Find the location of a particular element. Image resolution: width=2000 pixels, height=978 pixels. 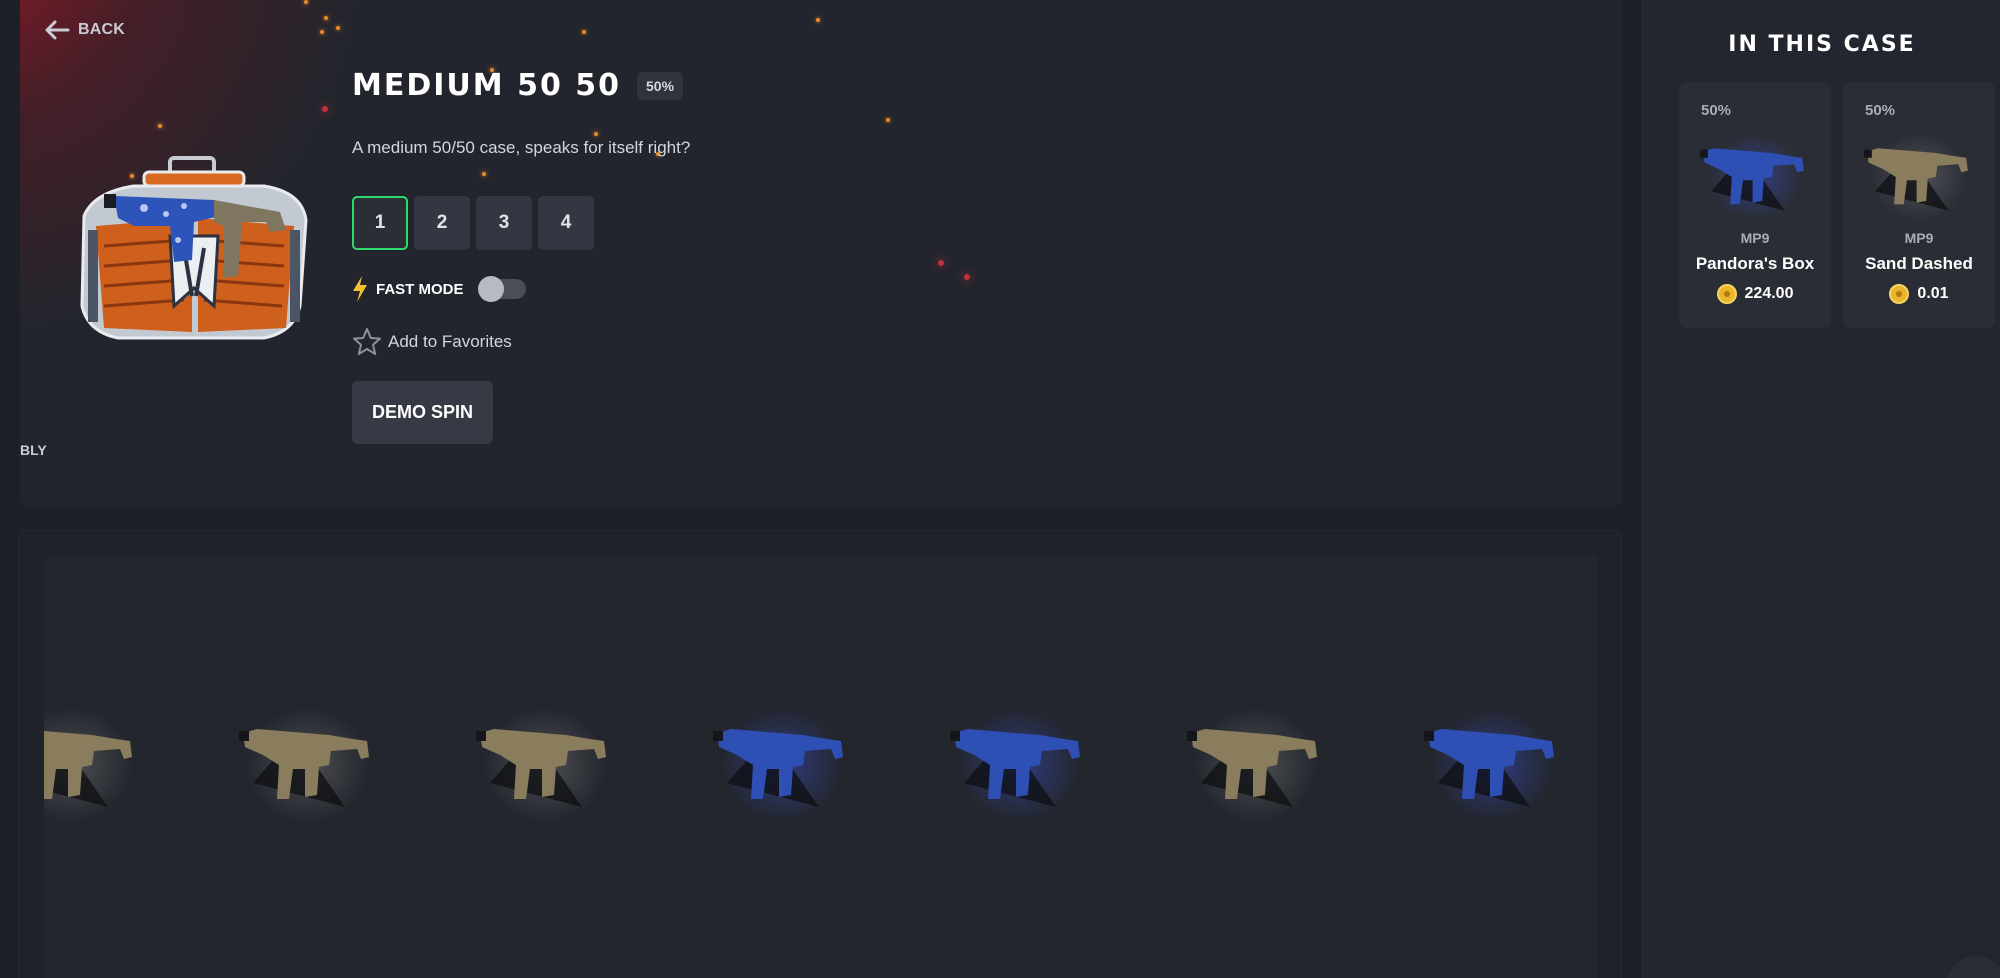

title-row: MEDIUM 50 50 50% is located at coordinates (518, 85).